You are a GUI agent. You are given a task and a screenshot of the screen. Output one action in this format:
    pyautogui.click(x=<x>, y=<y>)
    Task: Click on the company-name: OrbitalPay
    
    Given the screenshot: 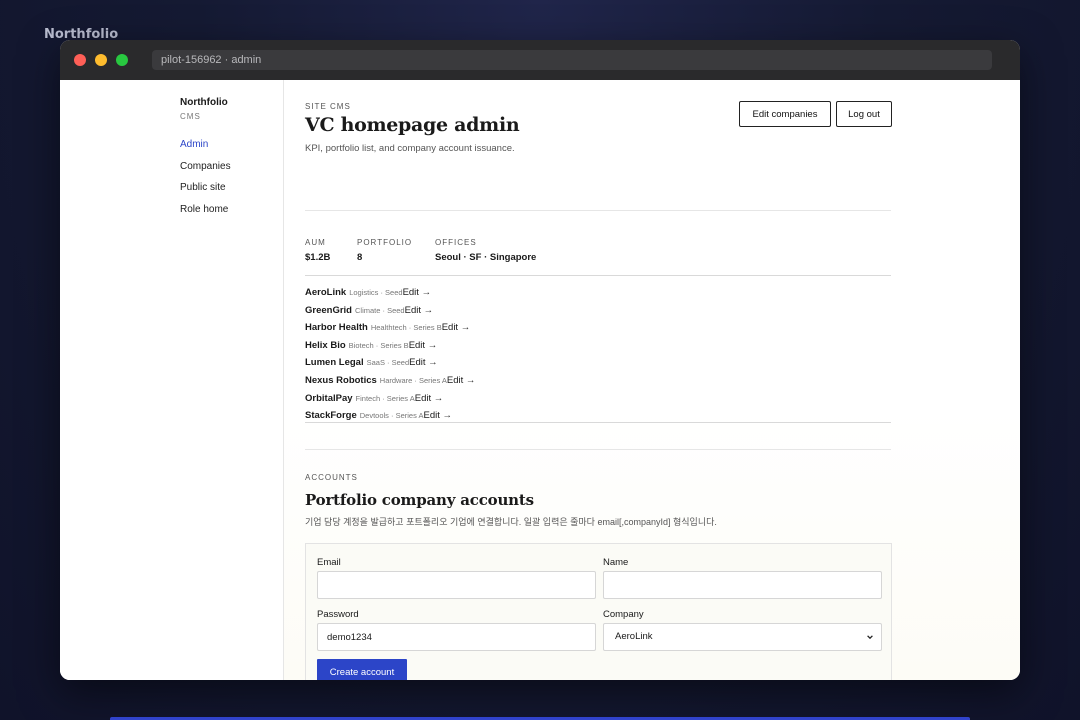 What is the action you would take?
    pyautogui.click(x=329, y=398)
    